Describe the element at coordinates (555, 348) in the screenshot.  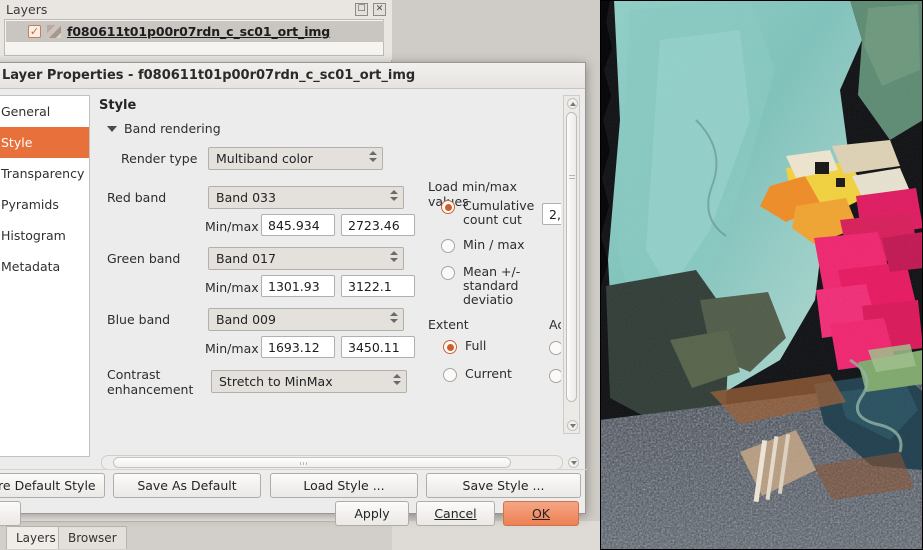
I see `radio-accuracy-estimate` at that location.